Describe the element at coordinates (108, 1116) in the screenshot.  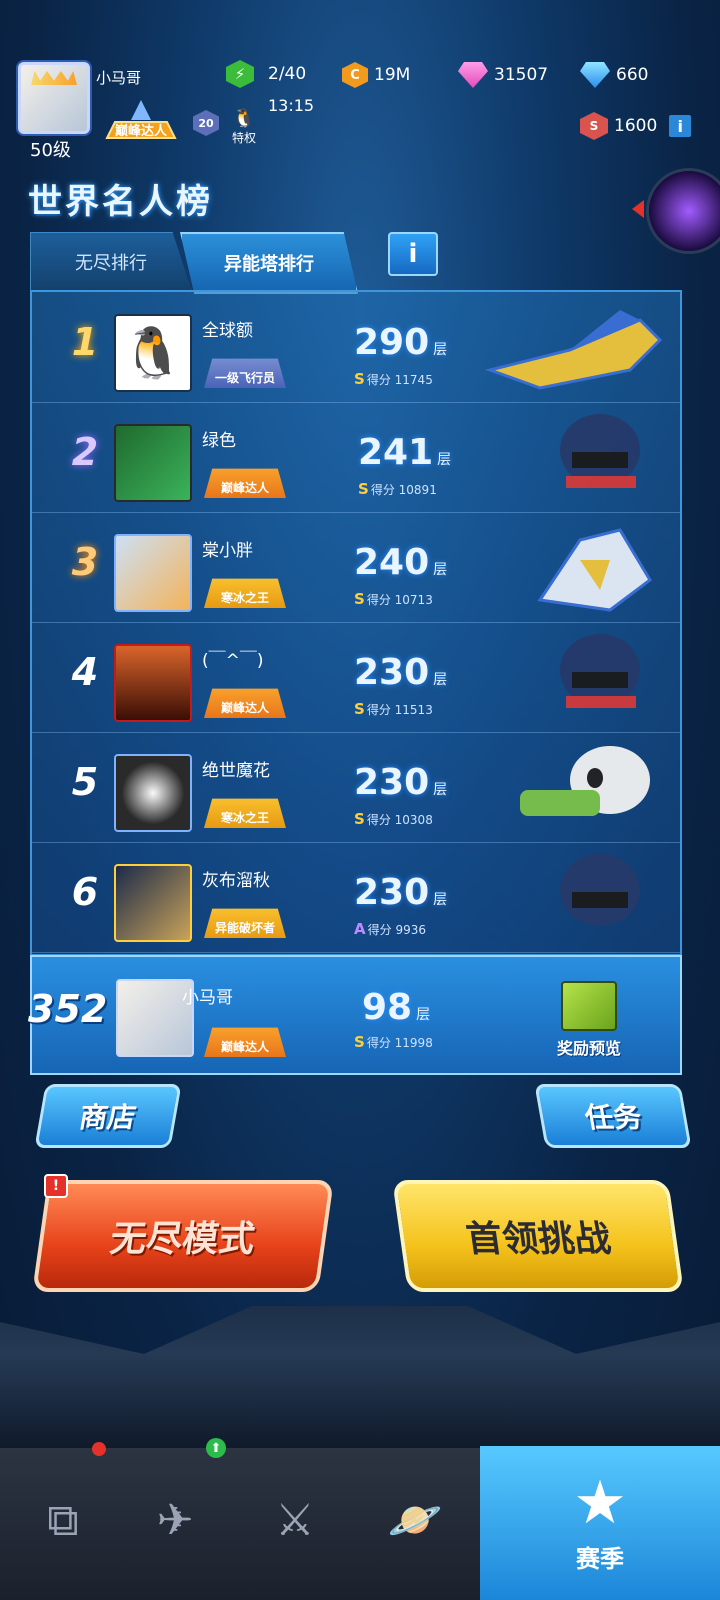
I see `shop-button: 商店` at that location.